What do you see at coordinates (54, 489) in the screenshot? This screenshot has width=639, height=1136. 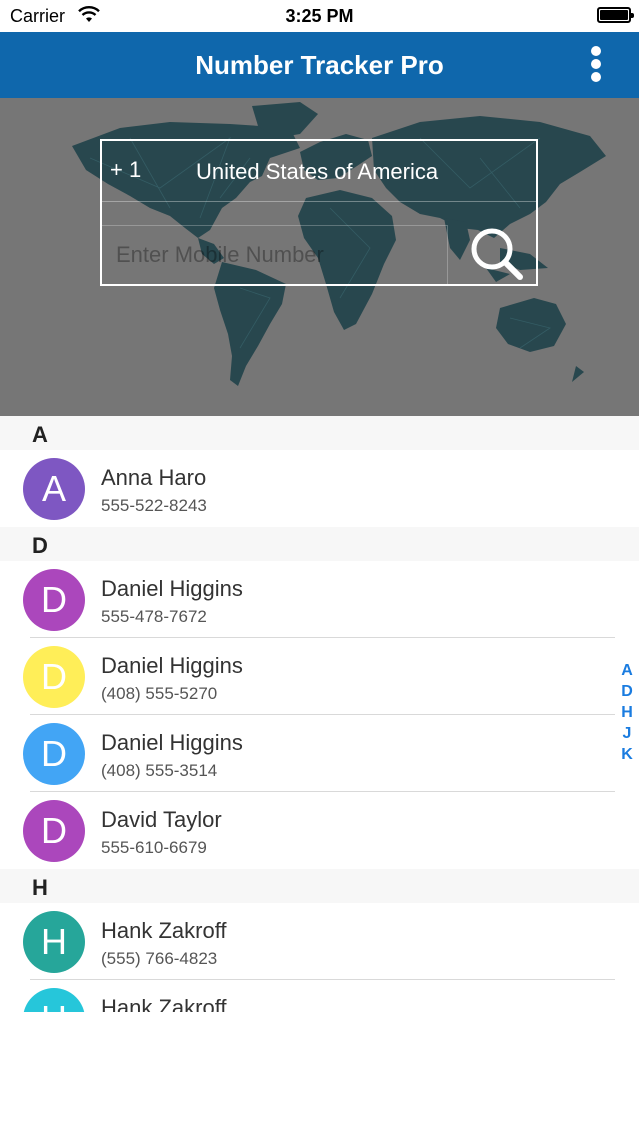 I see `avatar: A` at bounding box center [54, 489].